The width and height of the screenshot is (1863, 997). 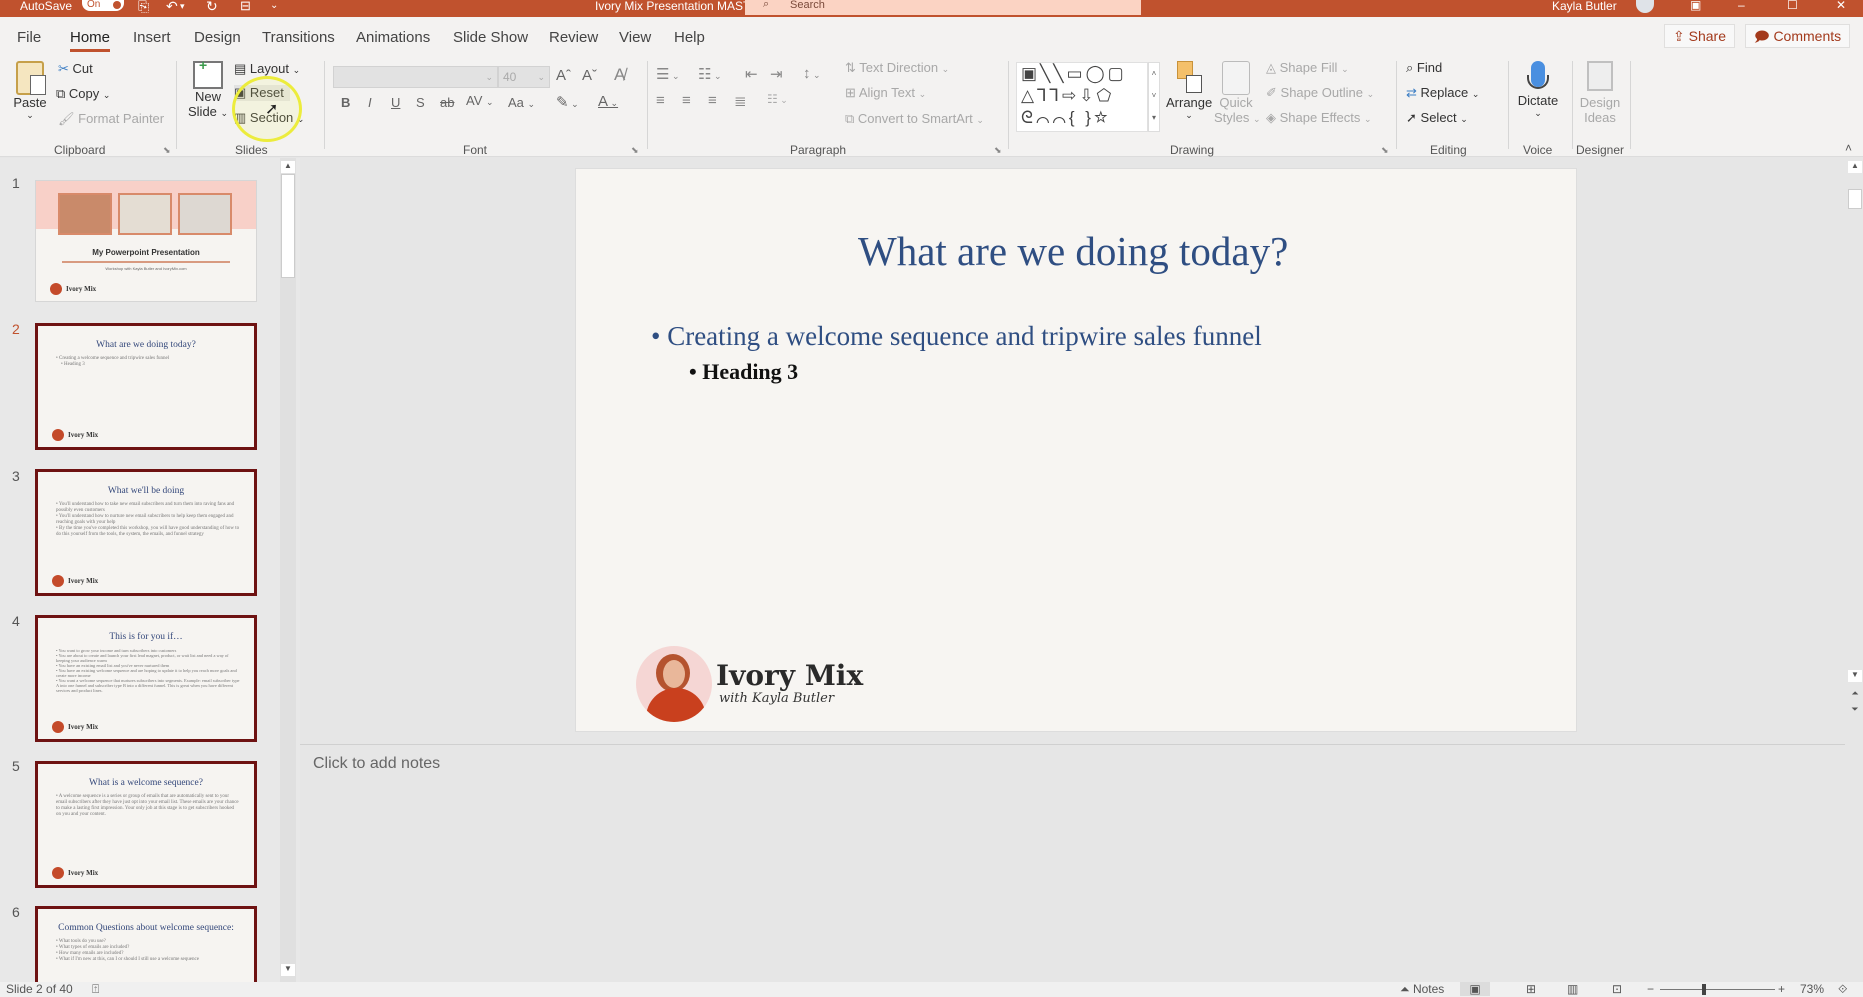 I want to click on undo-dropdown-icon: ▾, so click(x=182, y=6).